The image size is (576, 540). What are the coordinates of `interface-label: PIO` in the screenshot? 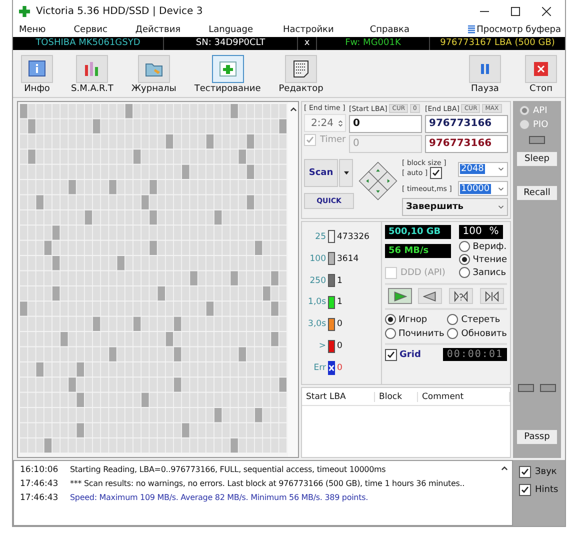 It's located at (540, 125).